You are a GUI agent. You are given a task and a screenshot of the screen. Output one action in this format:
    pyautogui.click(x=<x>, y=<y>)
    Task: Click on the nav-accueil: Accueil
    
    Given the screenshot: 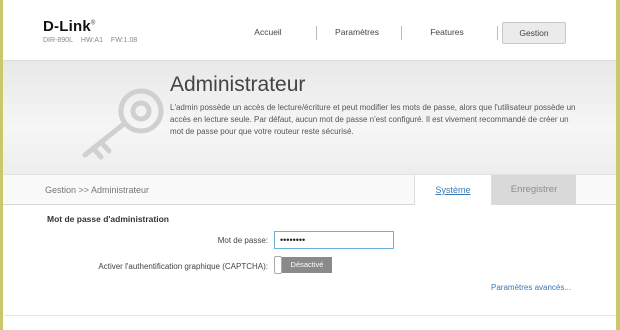 What is the action you would take?
    pyautogui.click(x=268, y=33)
    